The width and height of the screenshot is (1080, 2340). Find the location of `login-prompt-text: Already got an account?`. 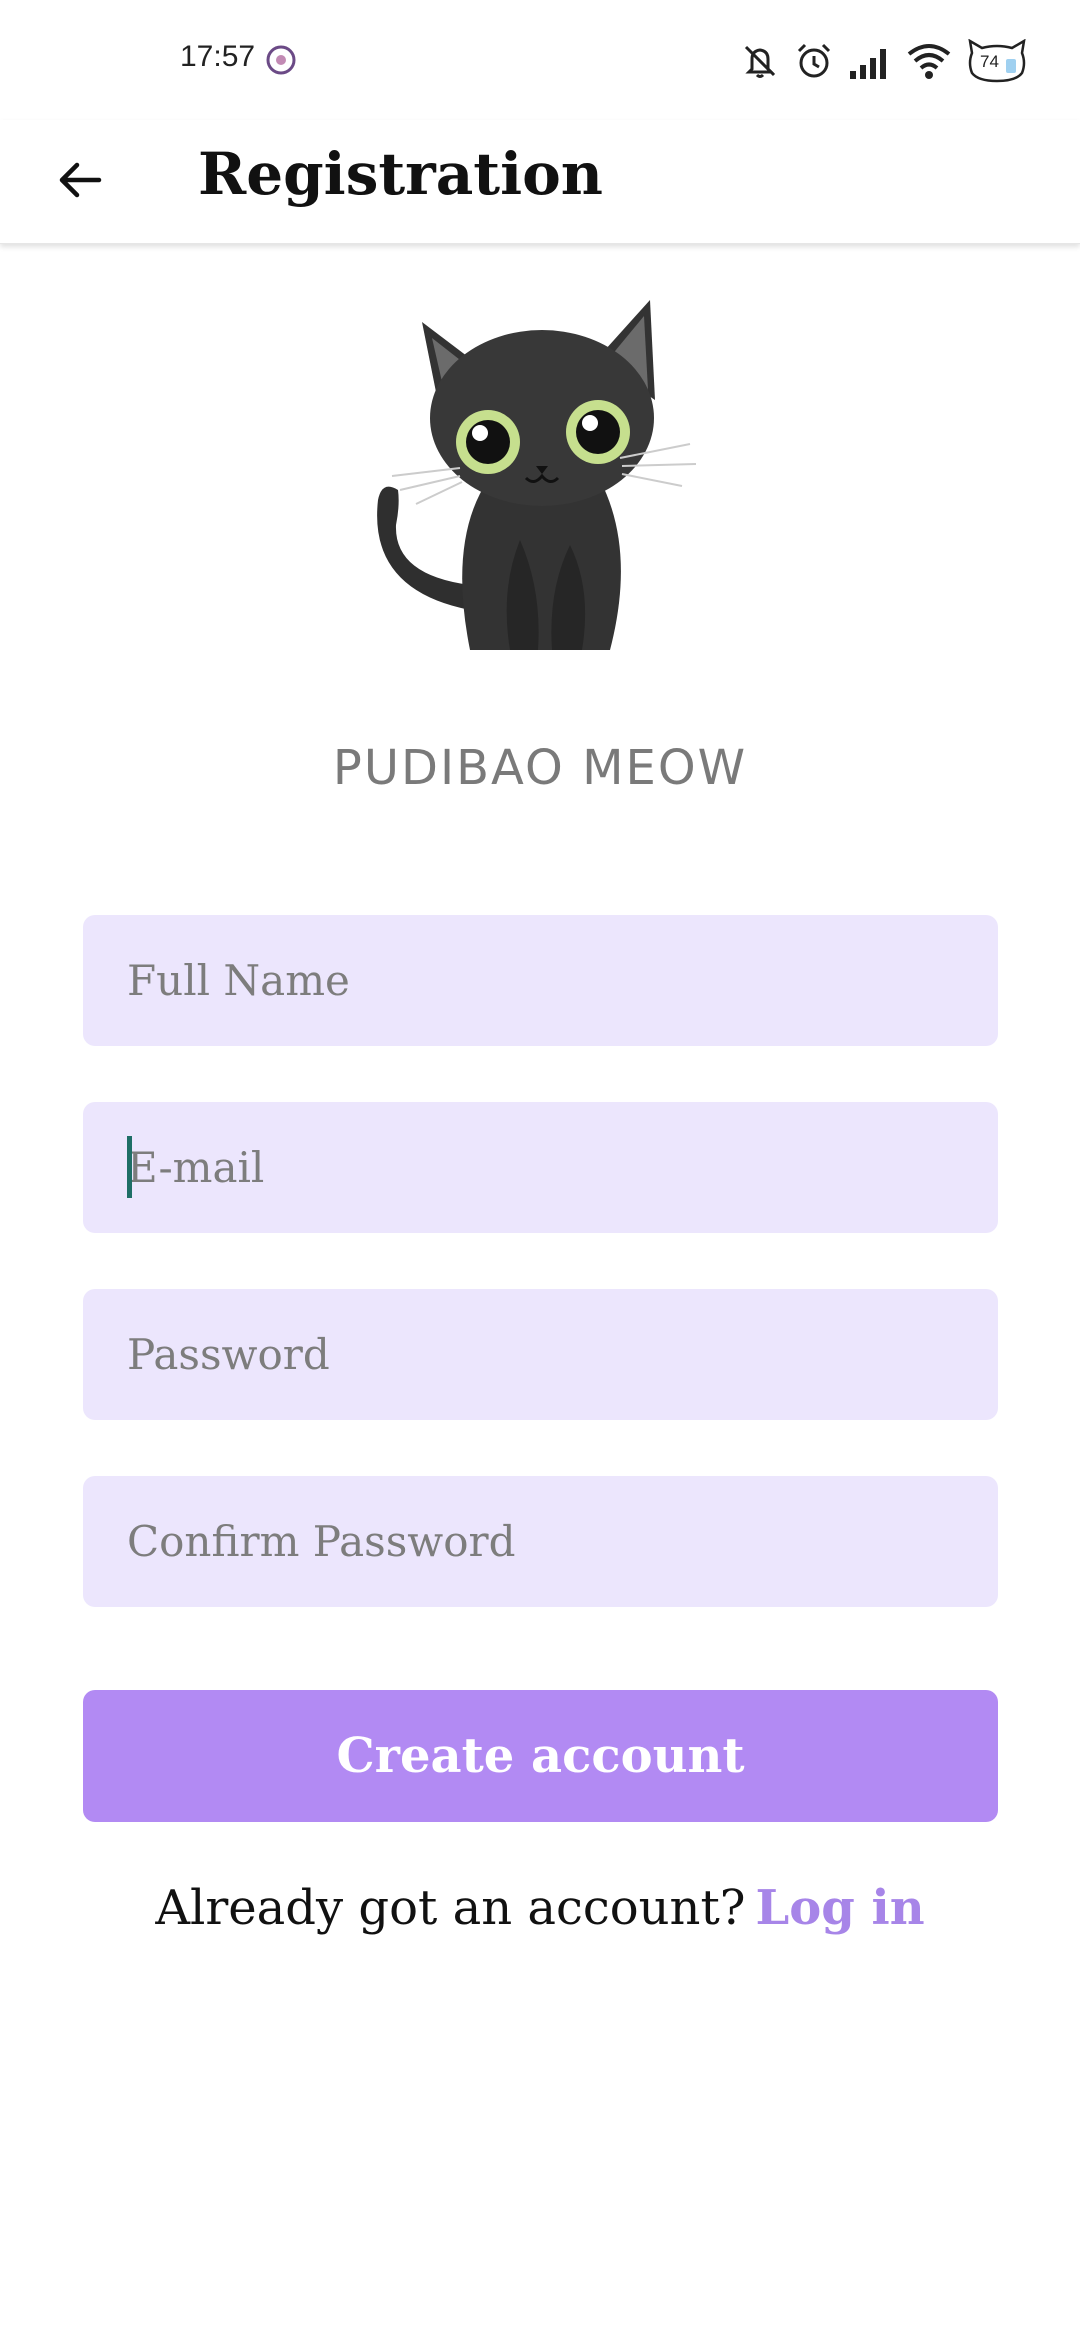

login-prompt-text: Already got an account? is located at coordinates (450, 1908).